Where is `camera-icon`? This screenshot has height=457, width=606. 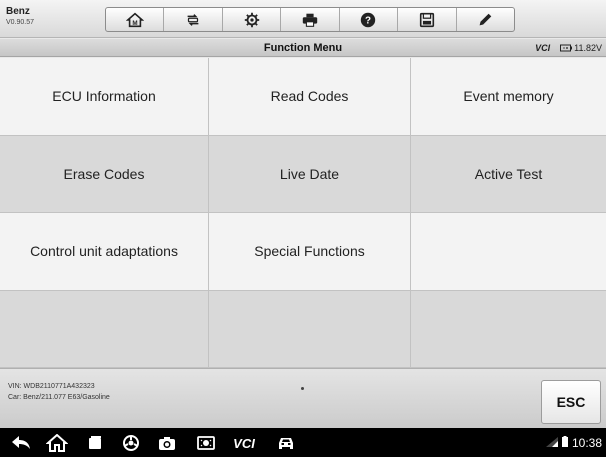
camera-icon is located at coordinates (167, 443).